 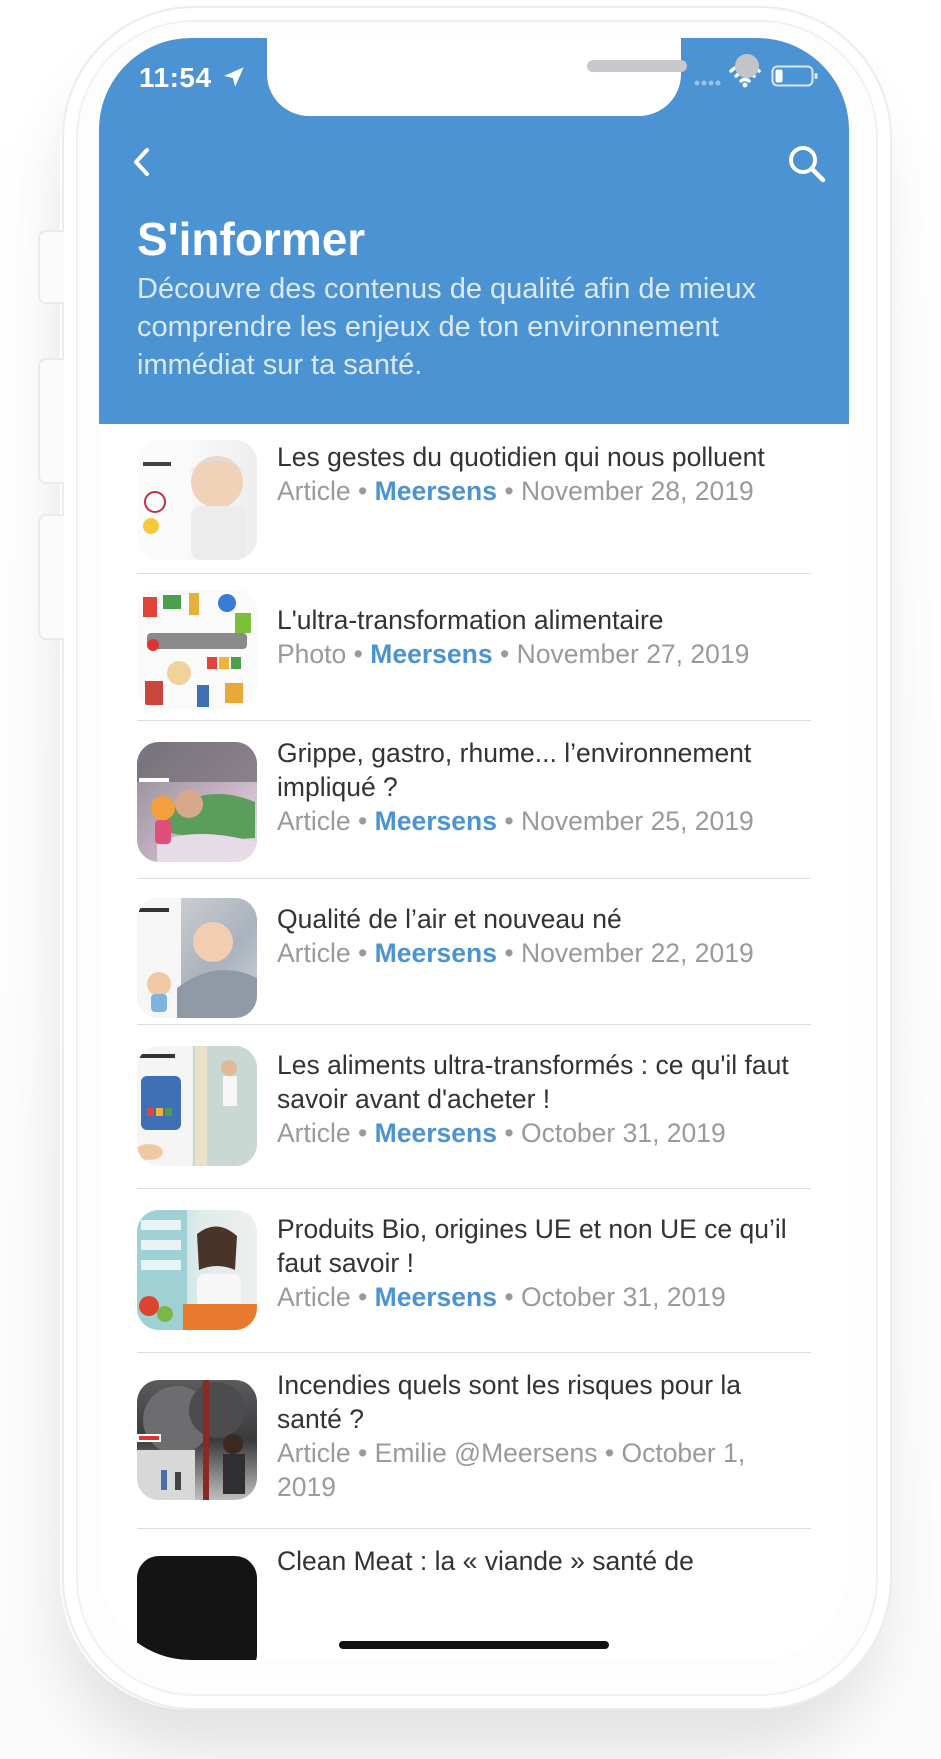 I want to click on status-time: 11:54, so click(x=175, y=77).